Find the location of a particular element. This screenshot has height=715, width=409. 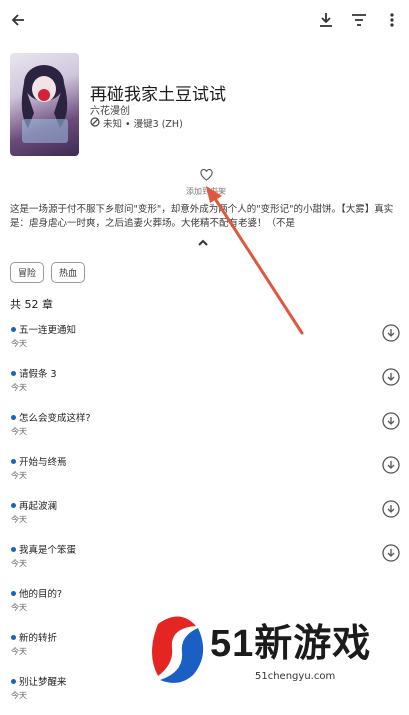

watermark-logo-icon is located at coordinates (178, 649).